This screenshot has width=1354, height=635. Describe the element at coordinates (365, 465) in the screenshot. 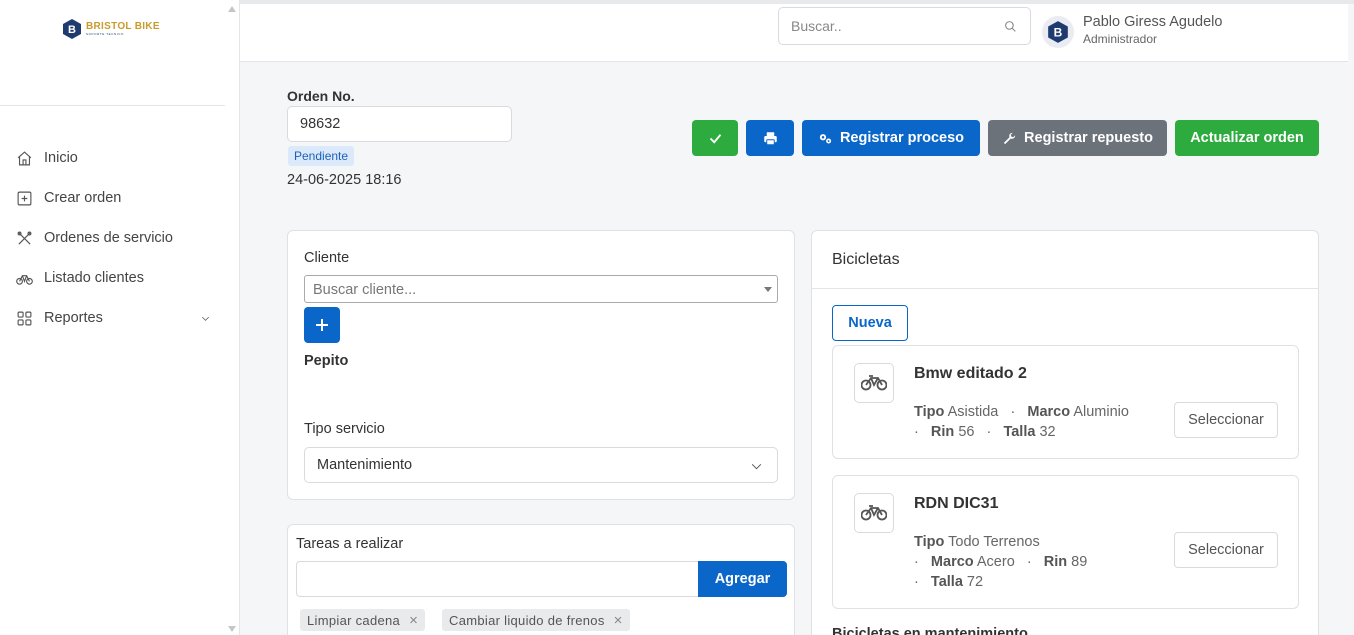

I see `service-type-value: Mantenimiento` at that location.